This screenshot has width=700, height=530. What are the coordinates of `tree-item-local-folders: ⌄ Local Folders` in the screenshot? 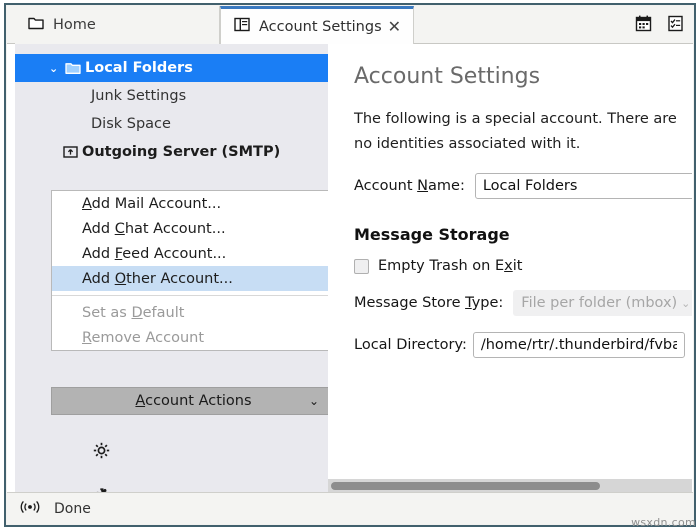 It's located at (171, 68).